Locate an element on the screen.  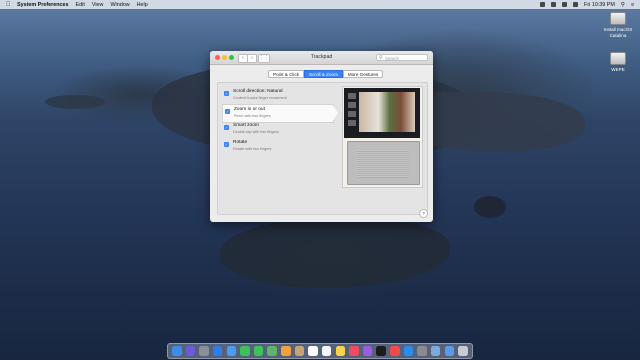
volume-icon is located at coordinates (565, 4).